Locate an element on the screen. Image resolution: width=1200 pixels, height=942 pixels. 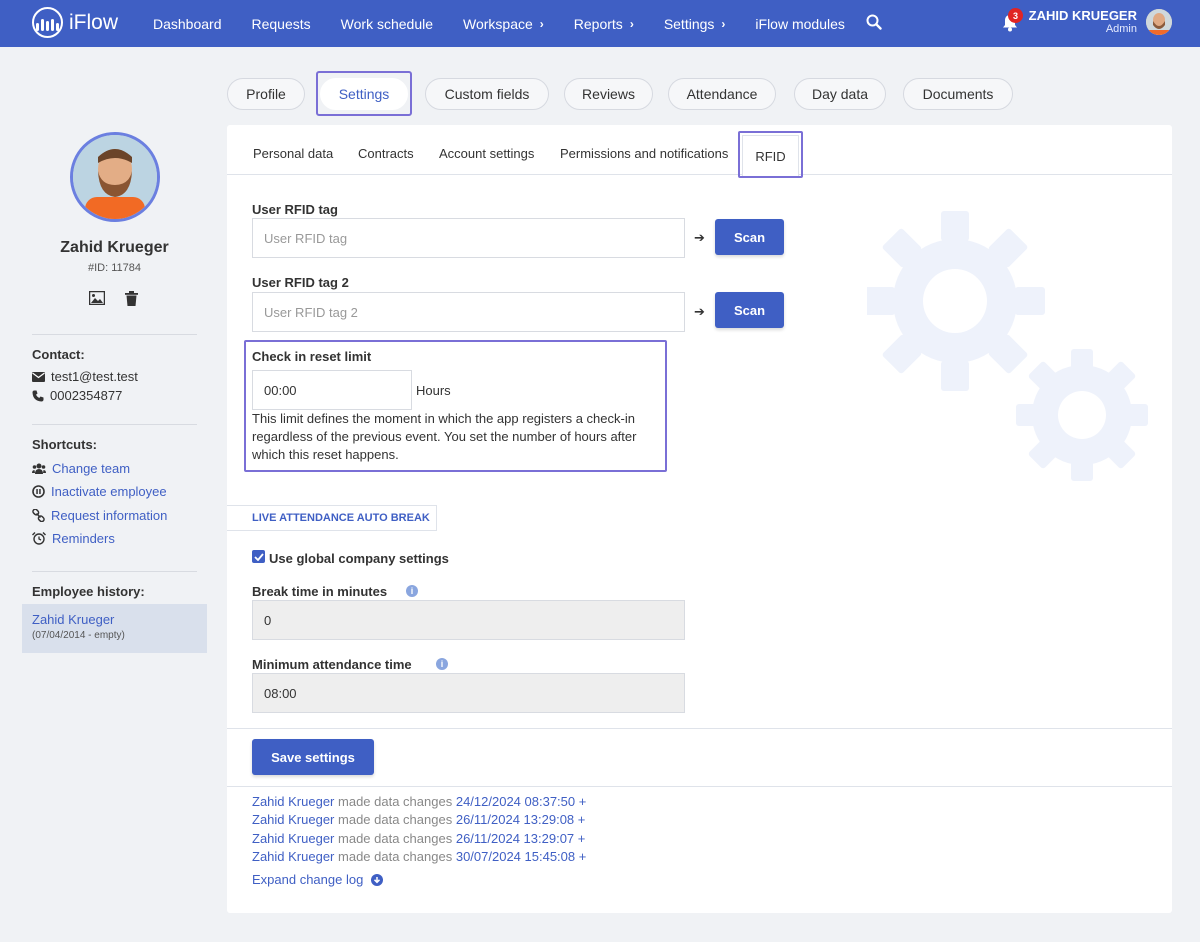
search-icon is located at coordinates (874, 22).